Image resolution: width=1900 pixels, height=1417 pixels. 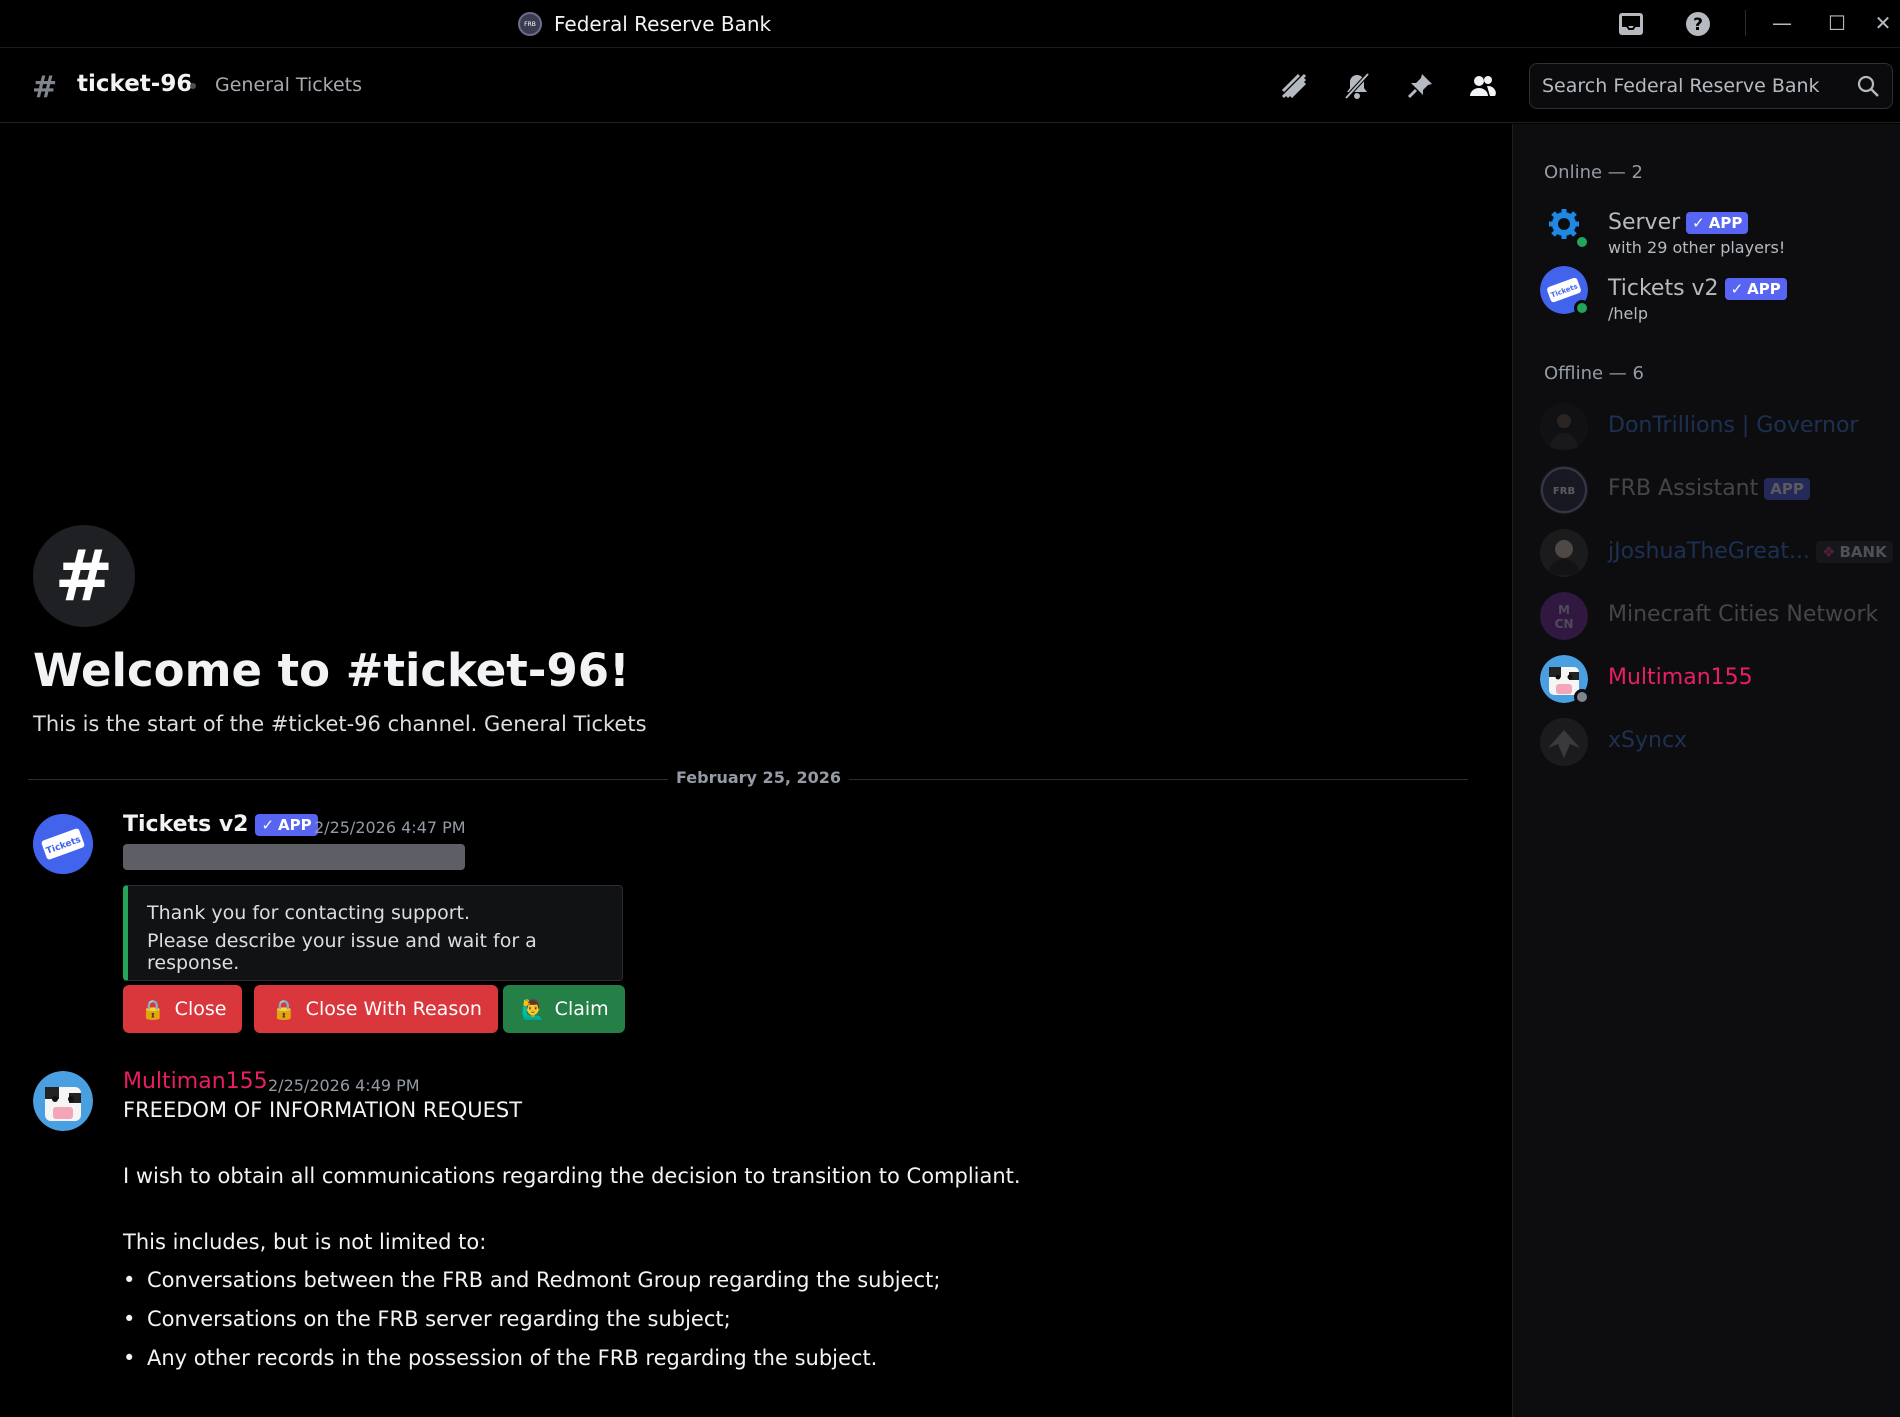 I want to click on member-item: M CN Minecraft Cities Network, so click(x=1715, y=618).